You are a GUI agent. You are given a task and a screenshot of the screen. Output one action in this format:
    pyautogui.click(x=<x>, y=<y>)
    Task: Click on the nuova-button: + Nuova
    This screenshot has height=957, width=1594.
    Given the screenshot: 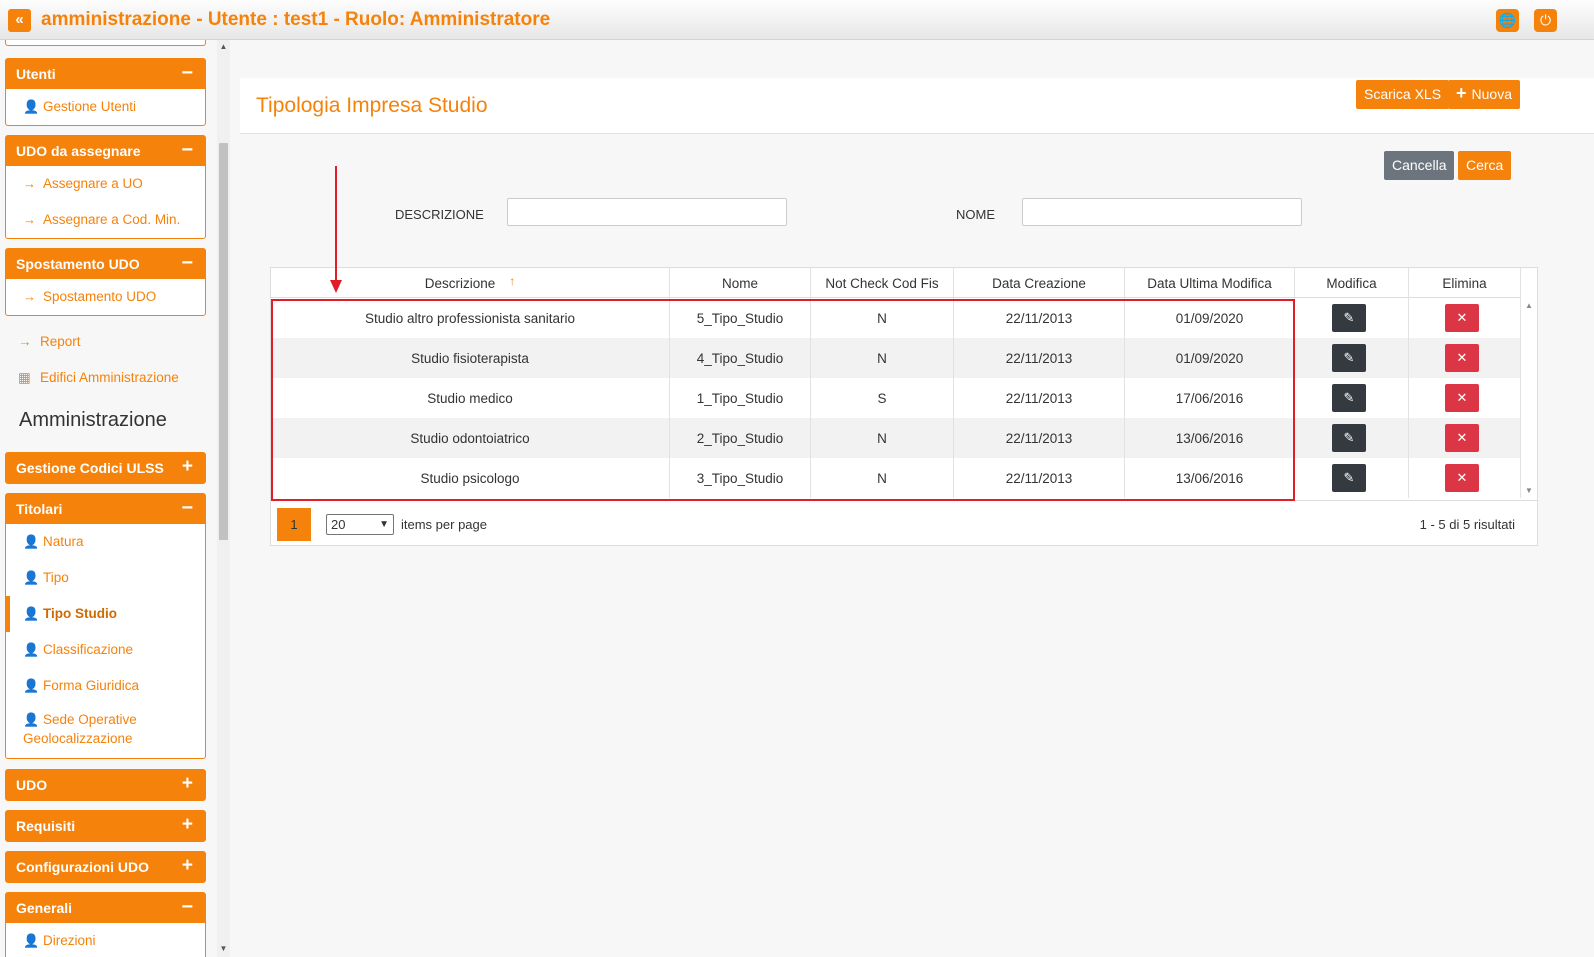 What is the action you would take?
    pyautogui.click(x=1484, y=94)
    